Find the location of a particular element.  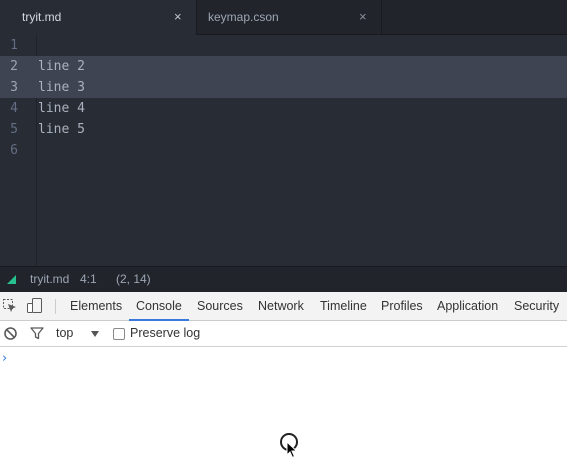

pointer-arrow-icon is located at coordinates (292, 450).